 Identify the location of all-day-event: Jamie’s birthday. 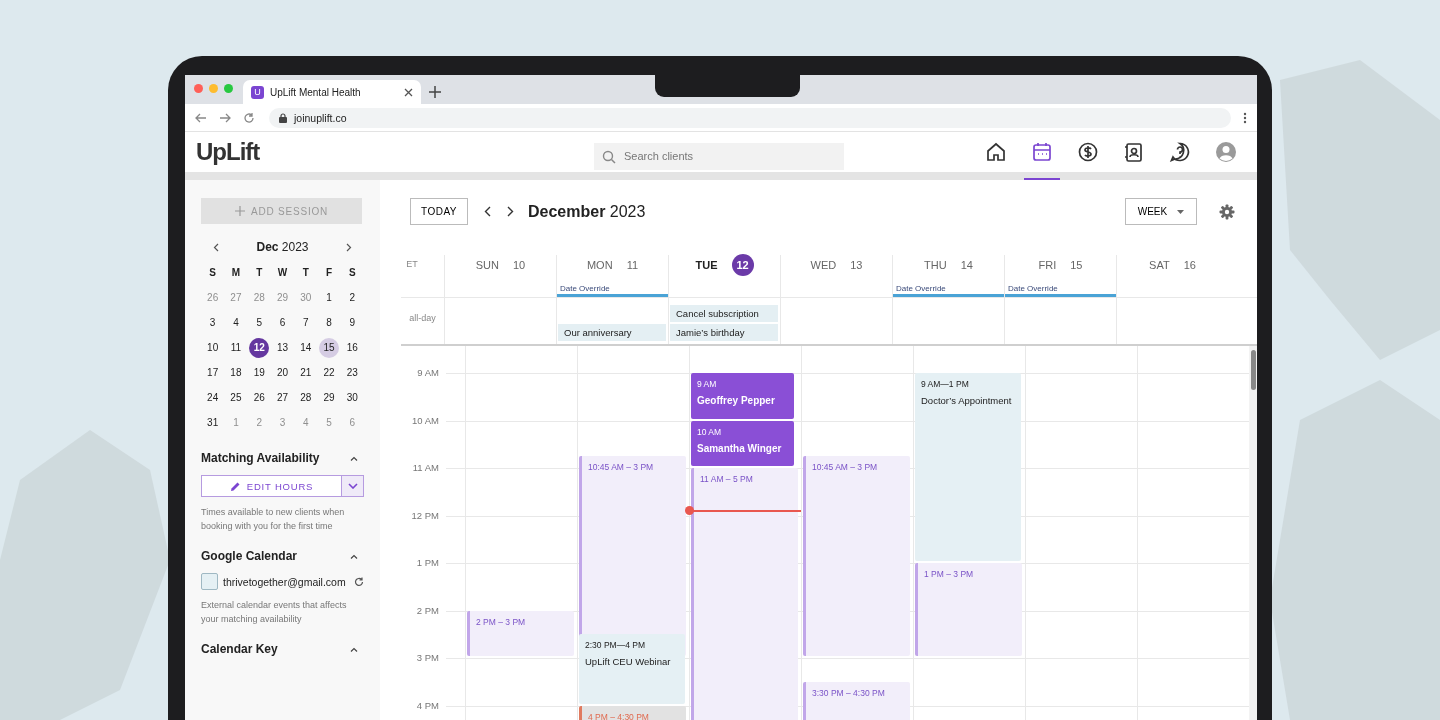
(724, 332).